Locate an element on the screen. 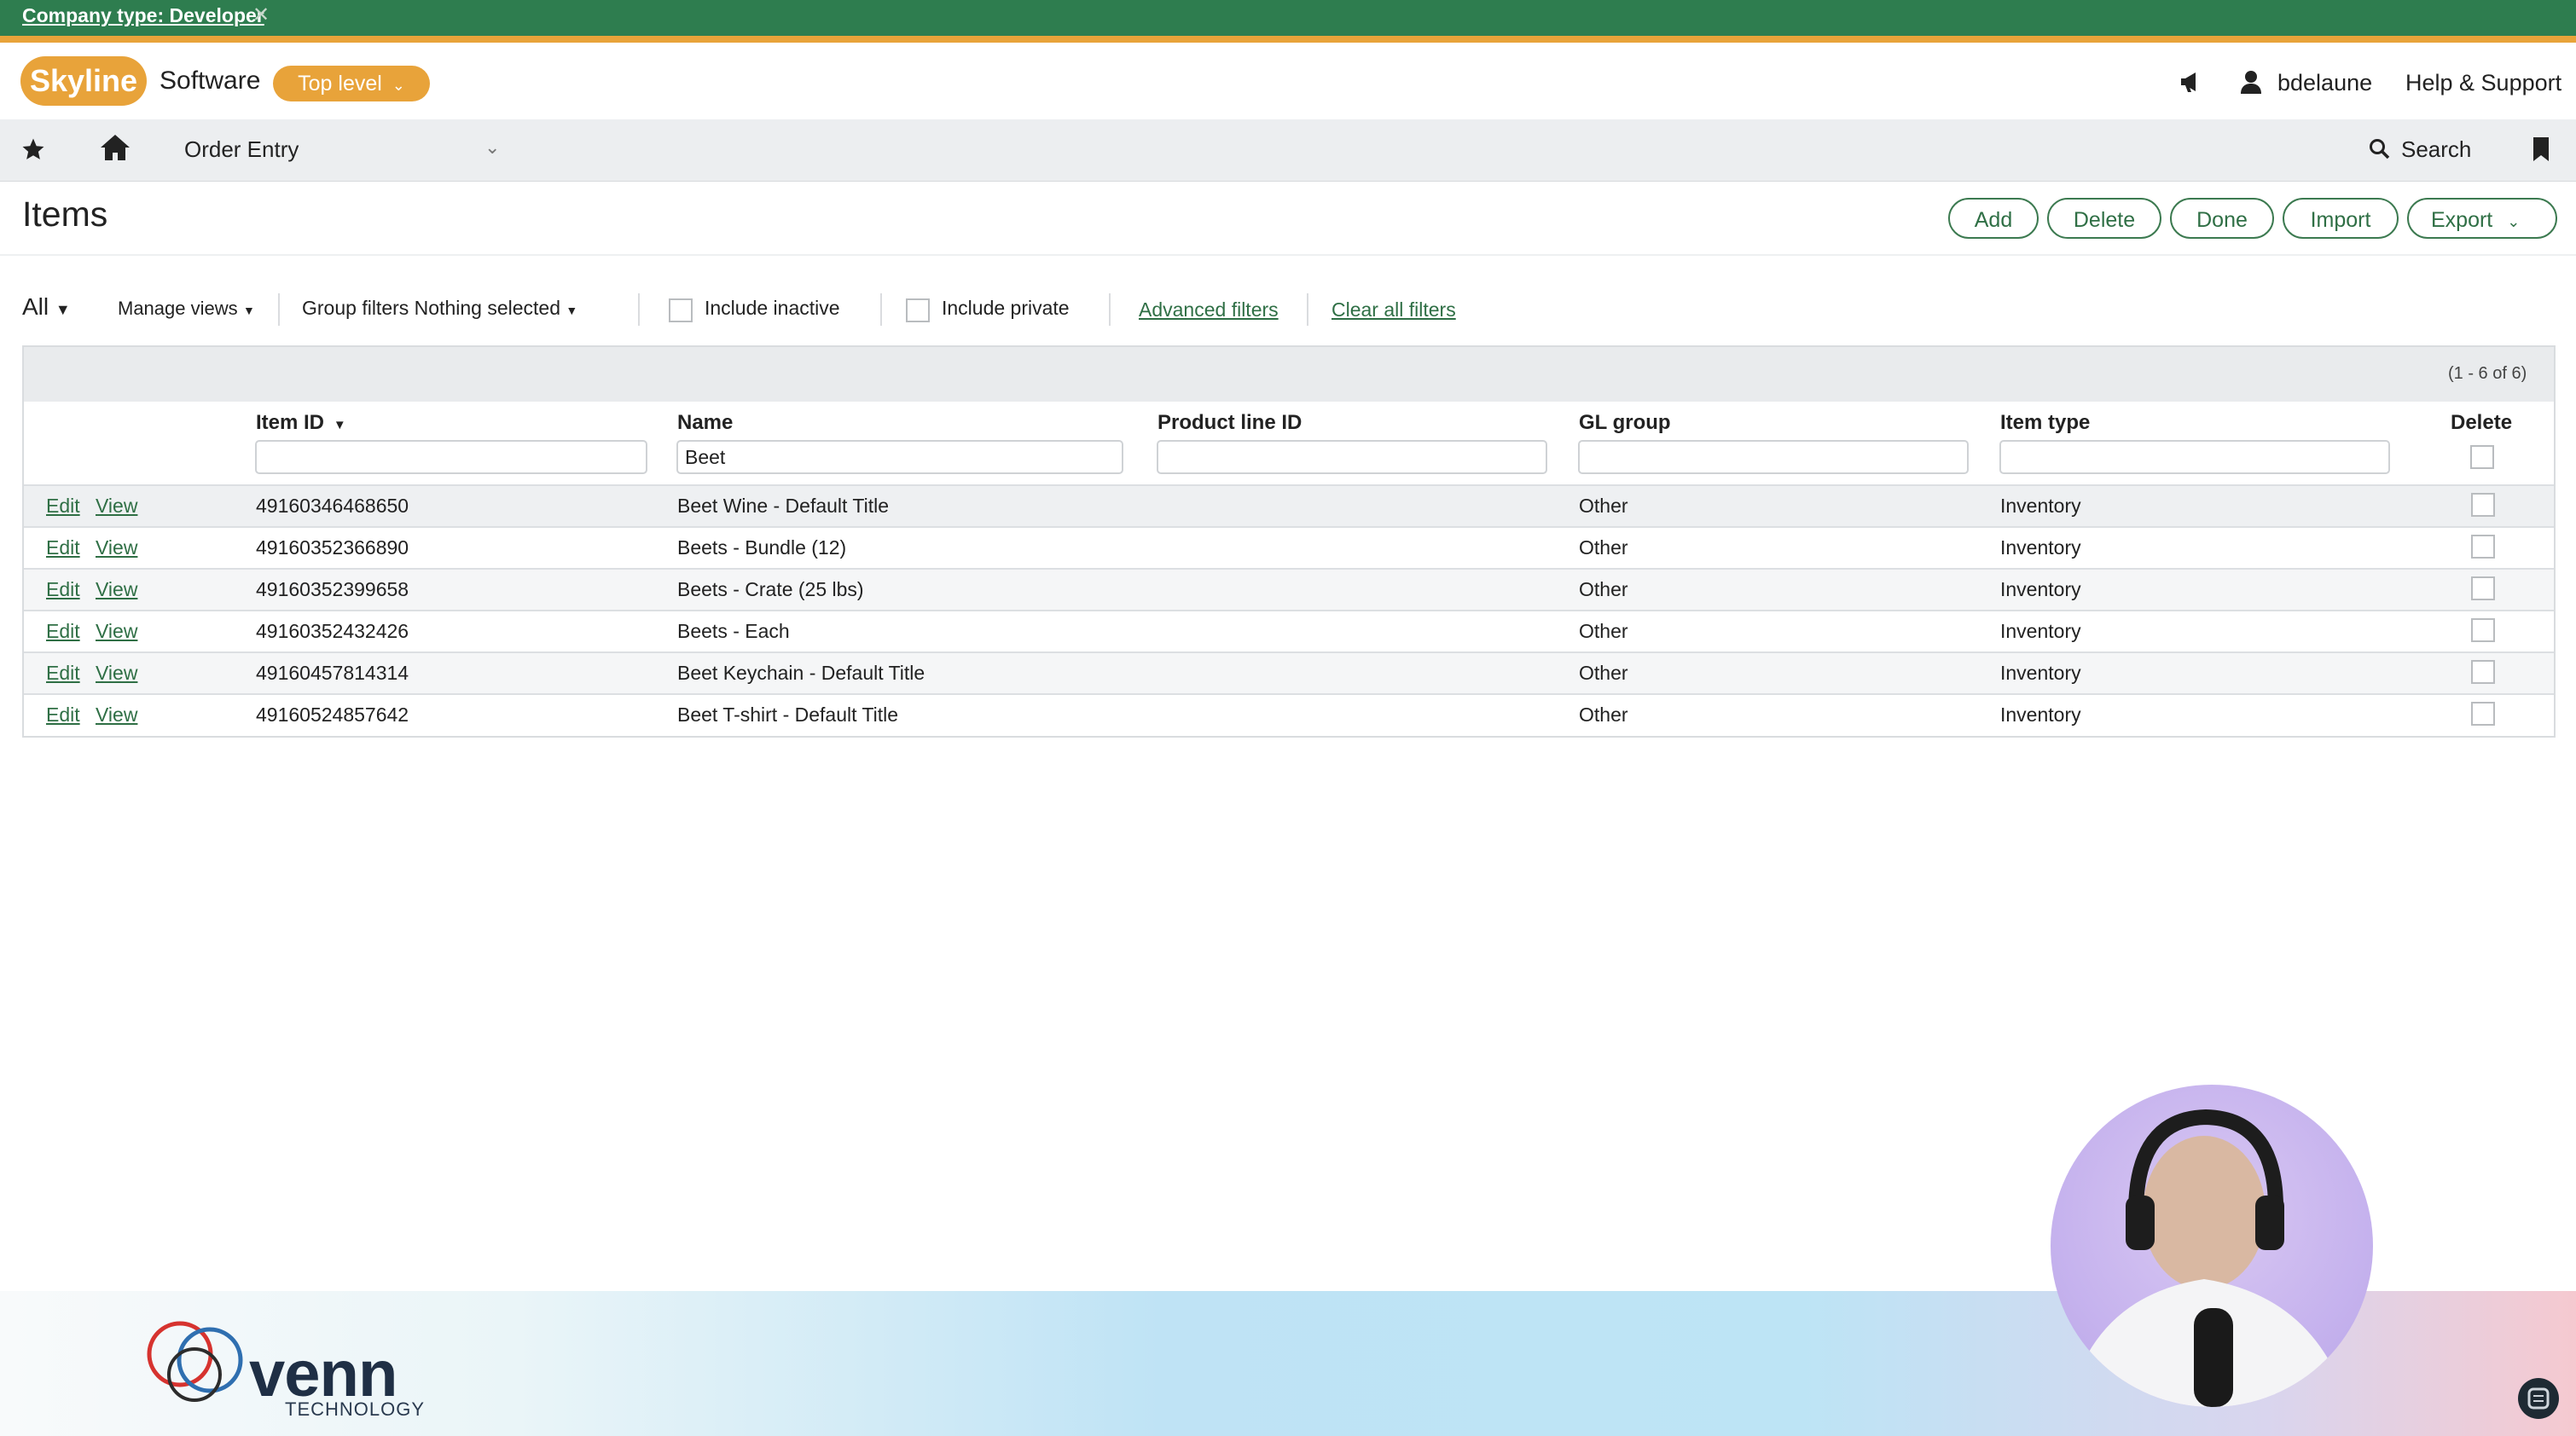  item-id-header-label: Item ID is located at coordinates (290, 422).